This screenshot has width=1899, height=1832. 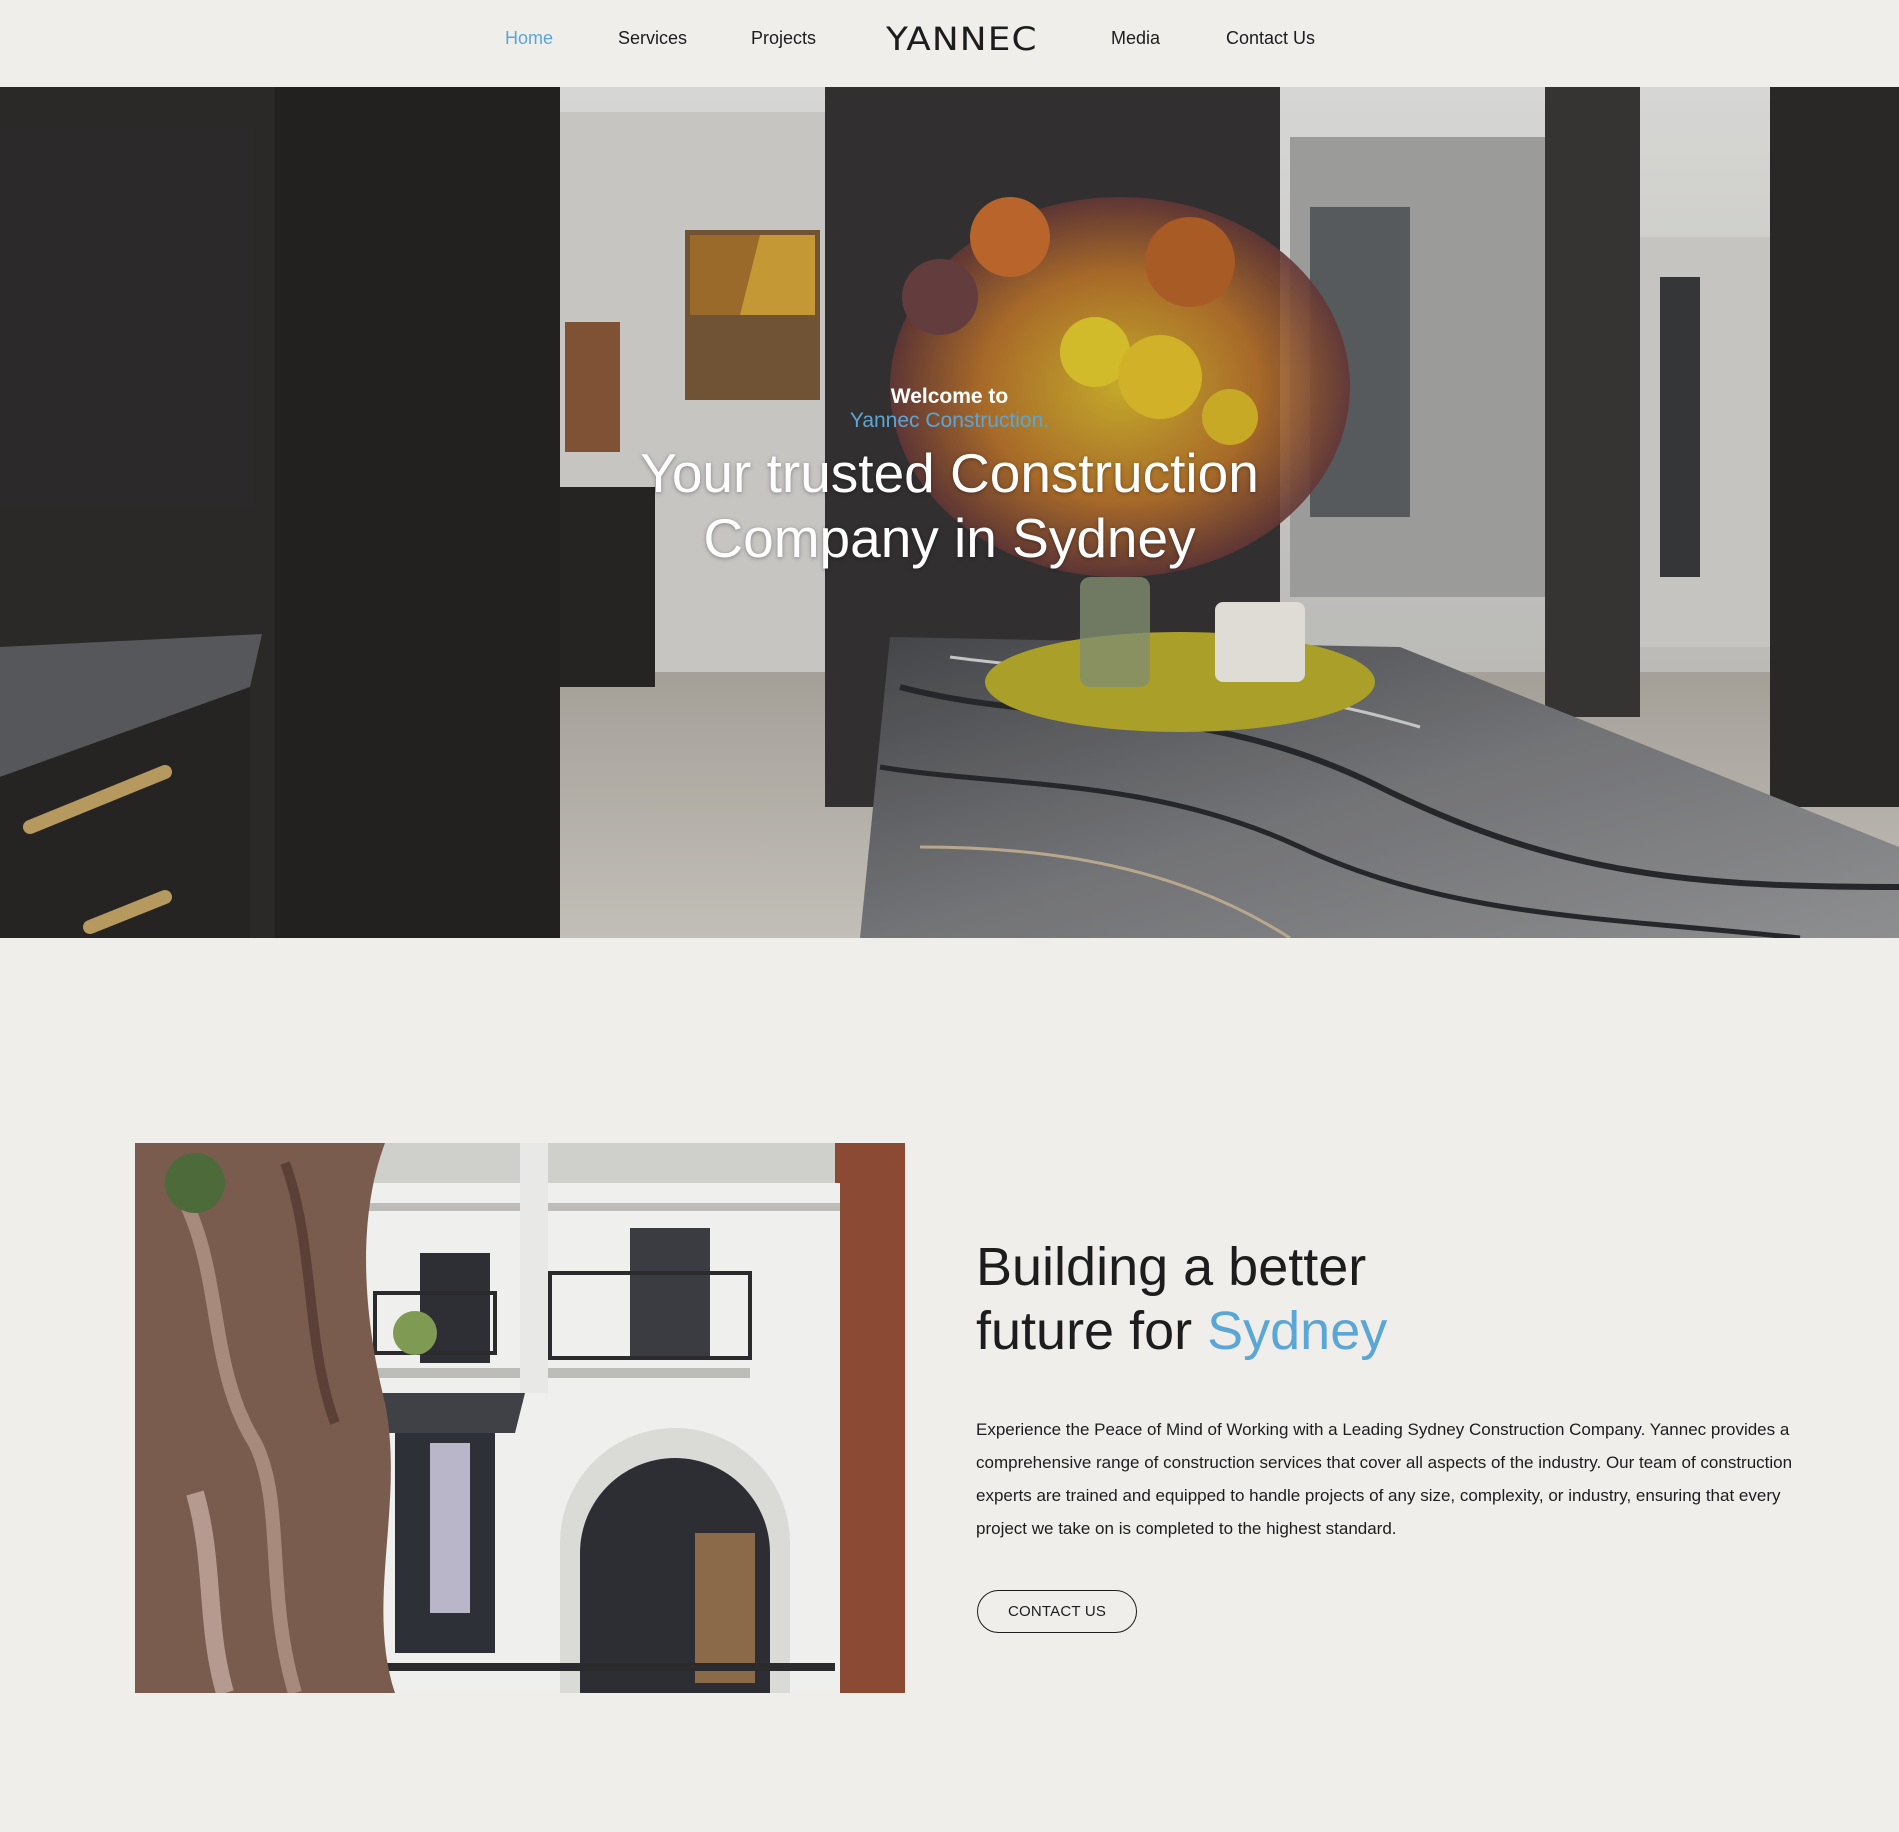 I want to click on hero-welcome: Welcome to, so click(x=949, y=396).